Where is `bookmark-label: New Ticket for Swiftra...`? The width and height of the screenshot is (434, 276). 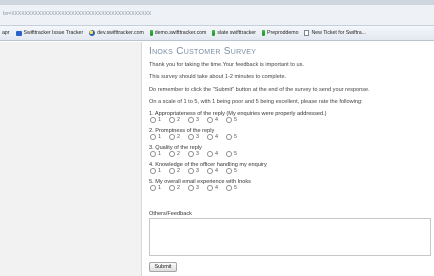
bookmark-label: New Ticket for Swiftra... is located at coordinates (338, 33).